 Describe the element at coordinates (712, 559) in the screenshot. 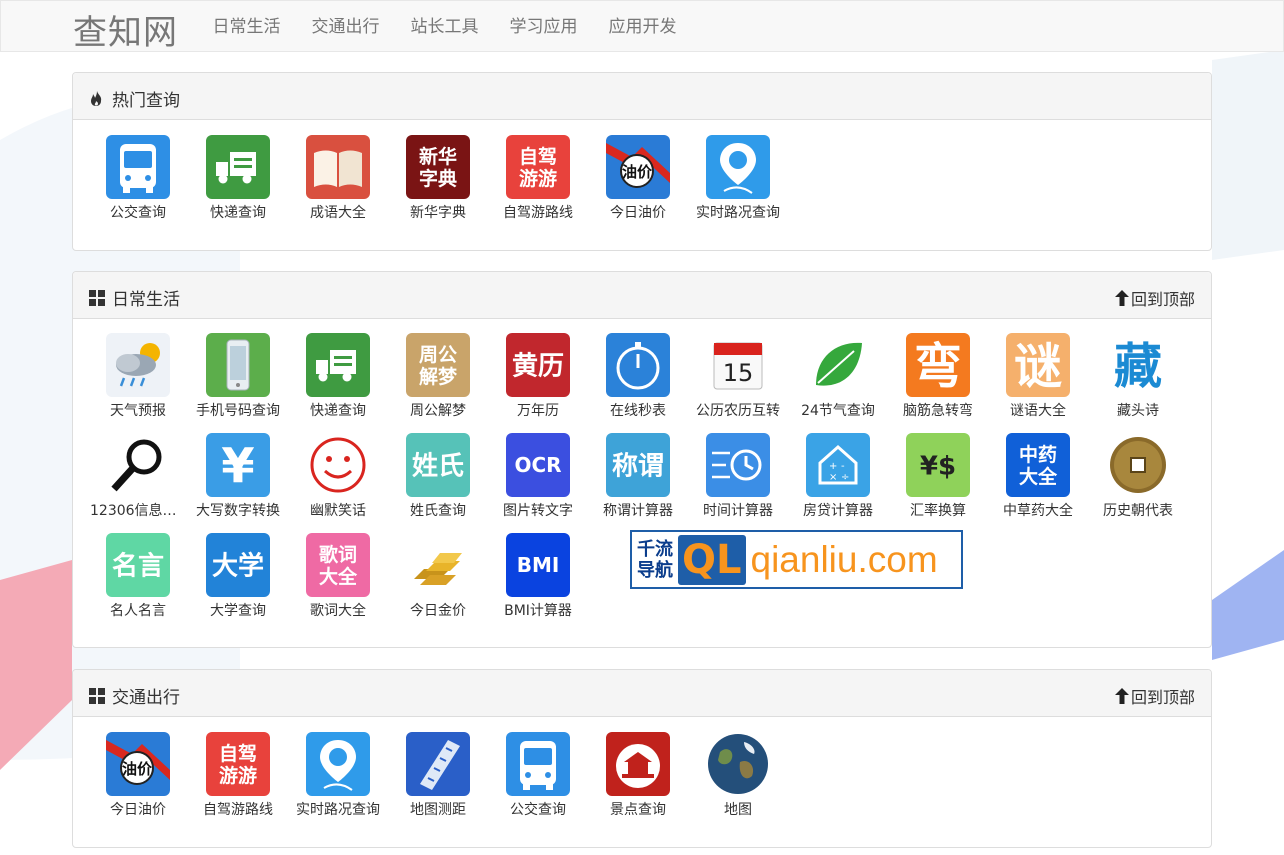

I see `ad-ql-badge: QL` at that location.